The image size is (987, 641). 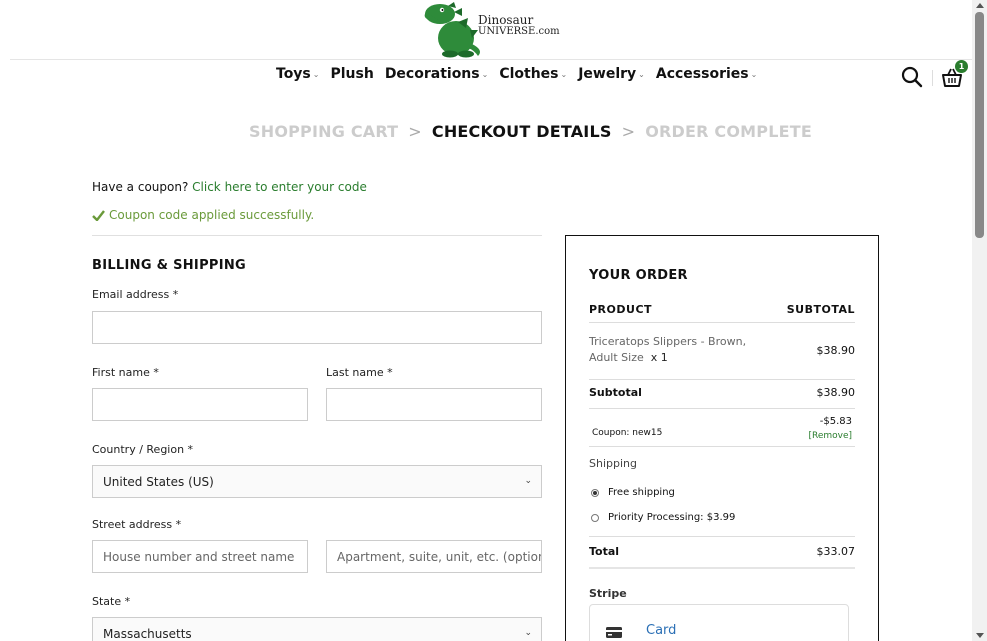 I want to click on vertical-scrollbar, so click(x=979, y=320).